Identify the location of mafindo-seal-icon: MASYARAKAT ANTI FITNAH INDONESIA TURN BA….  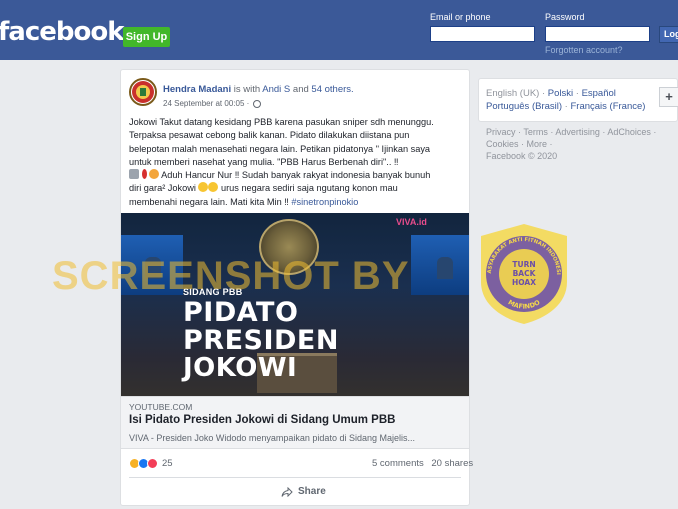
(522, 273).